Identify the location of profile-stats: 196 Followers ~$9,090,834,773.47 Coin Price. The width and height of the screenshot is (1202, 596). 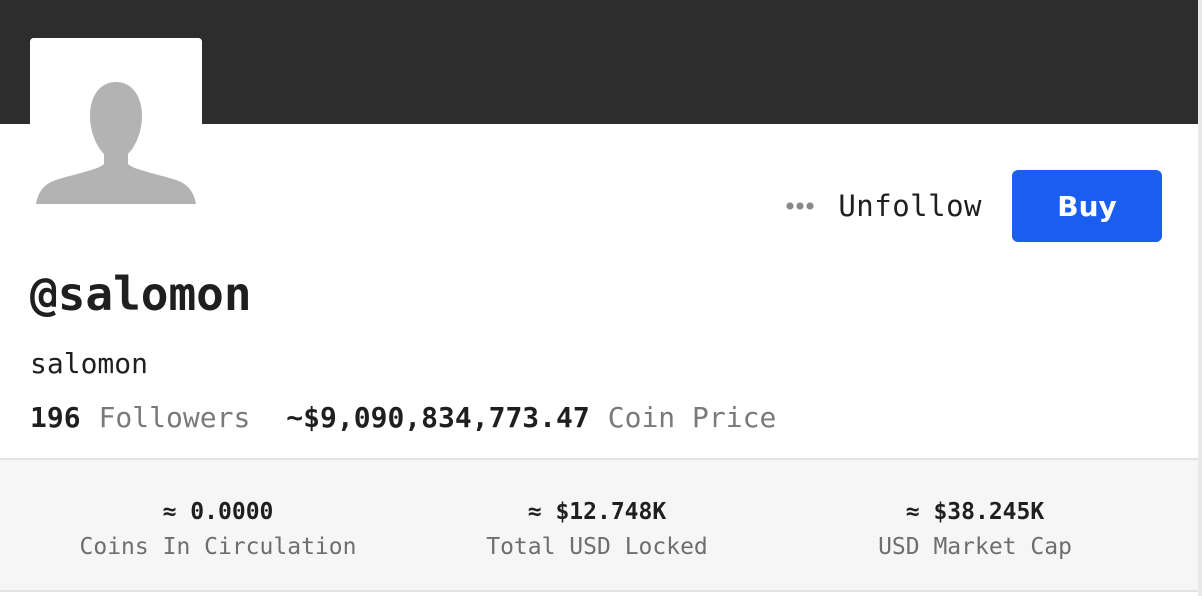
(403, 418).